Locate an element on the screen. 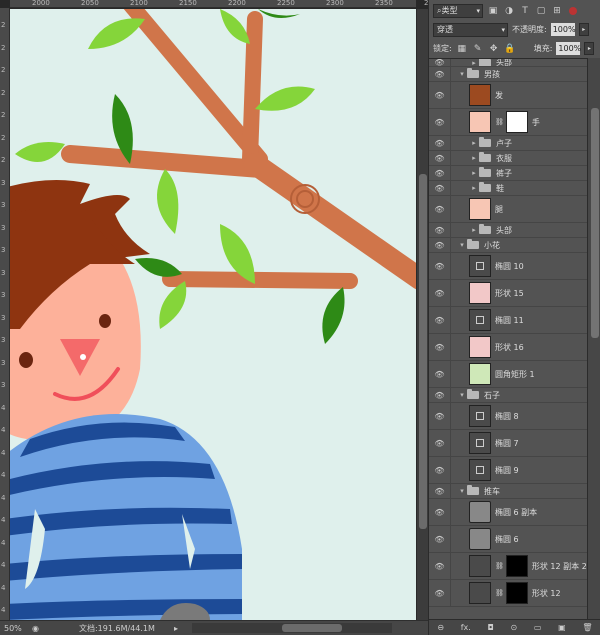 The image size is (600, 635). layer-group-row: 👁 ▸ 卢子 is located at coordinates (508, 143).